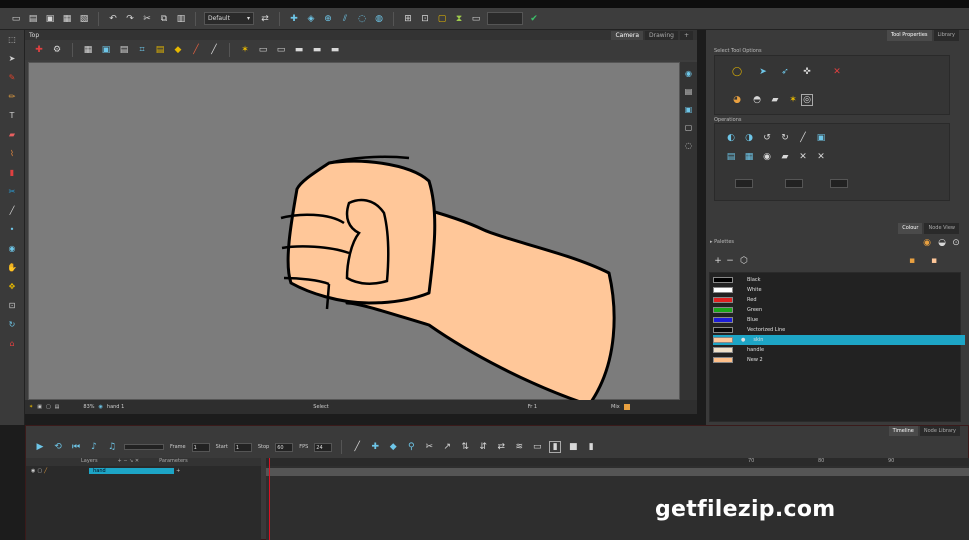 This screenshot has height=540, width=969. Describe the element at coordinates (749, 157) in the screenshot. I see `calendar-icon: ▦` at that location.